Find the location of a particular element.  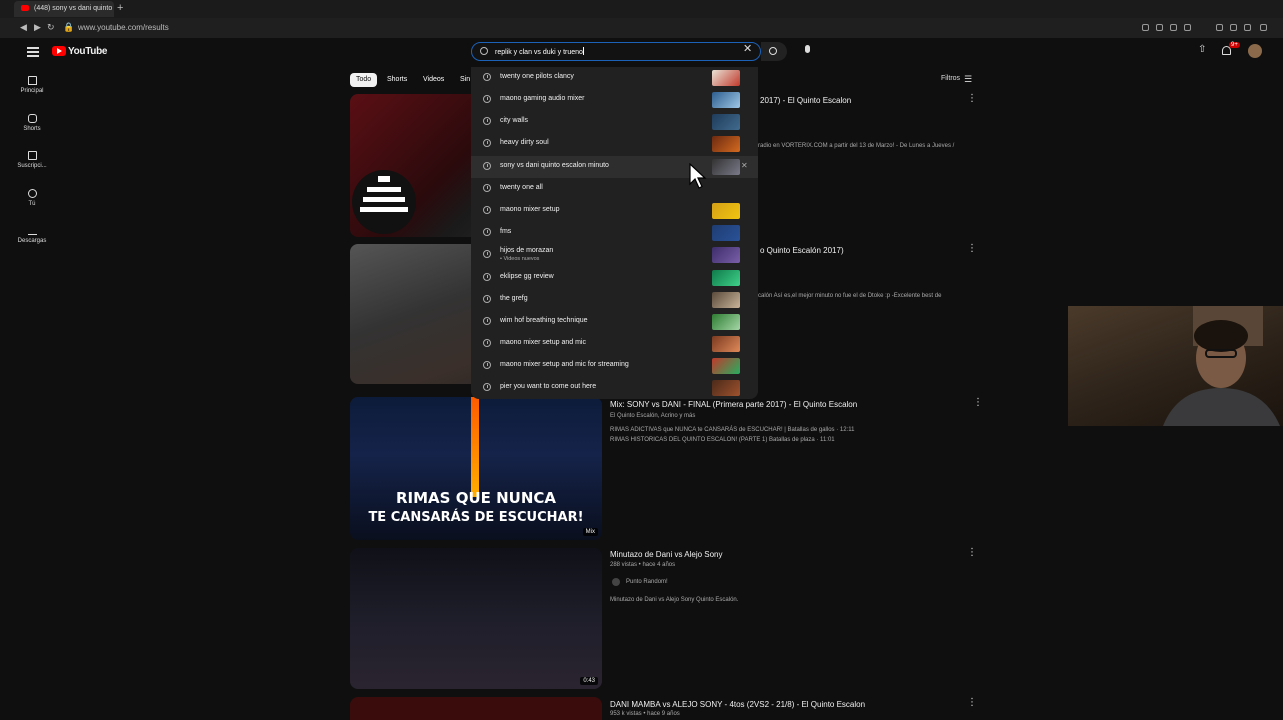

suggestion-item: fms is located at coordinates (614, 233).